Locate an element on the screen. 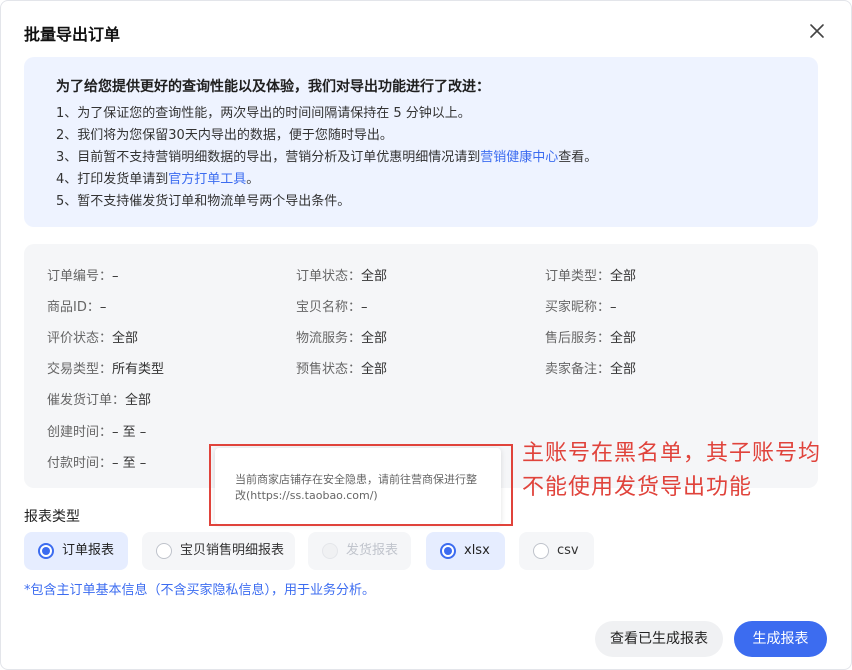  option-order-report: 订单报表 is located at coordinates (76, 551).